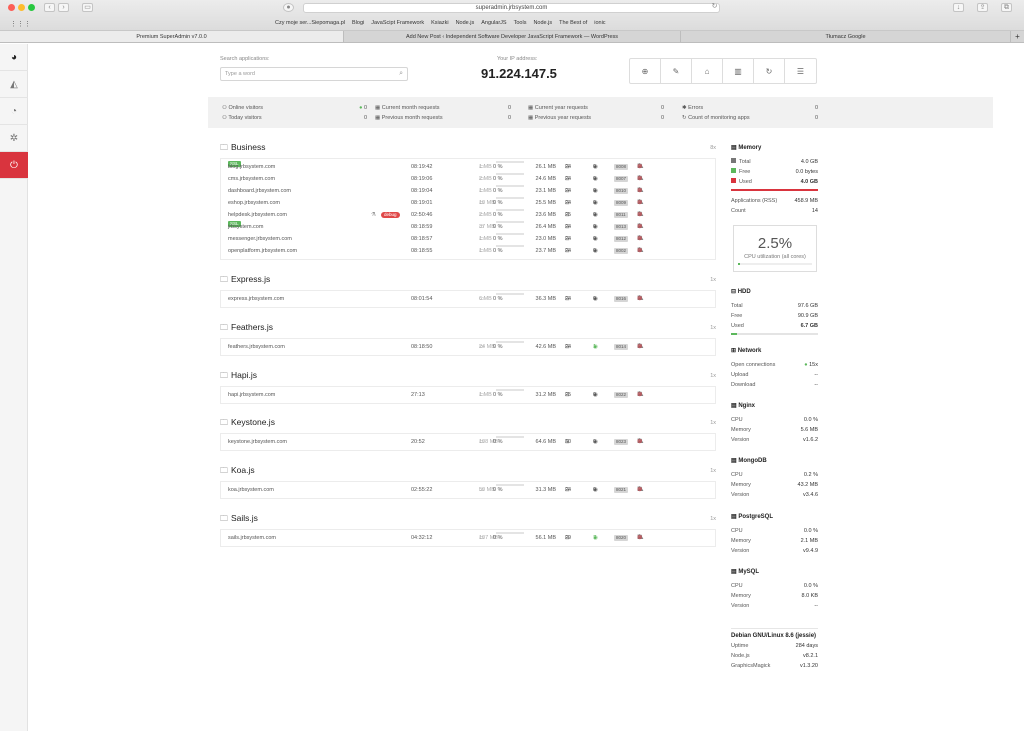  Describe the element at coordinates (11, 7) in the screenshot. I see `close-window-button` at that location.